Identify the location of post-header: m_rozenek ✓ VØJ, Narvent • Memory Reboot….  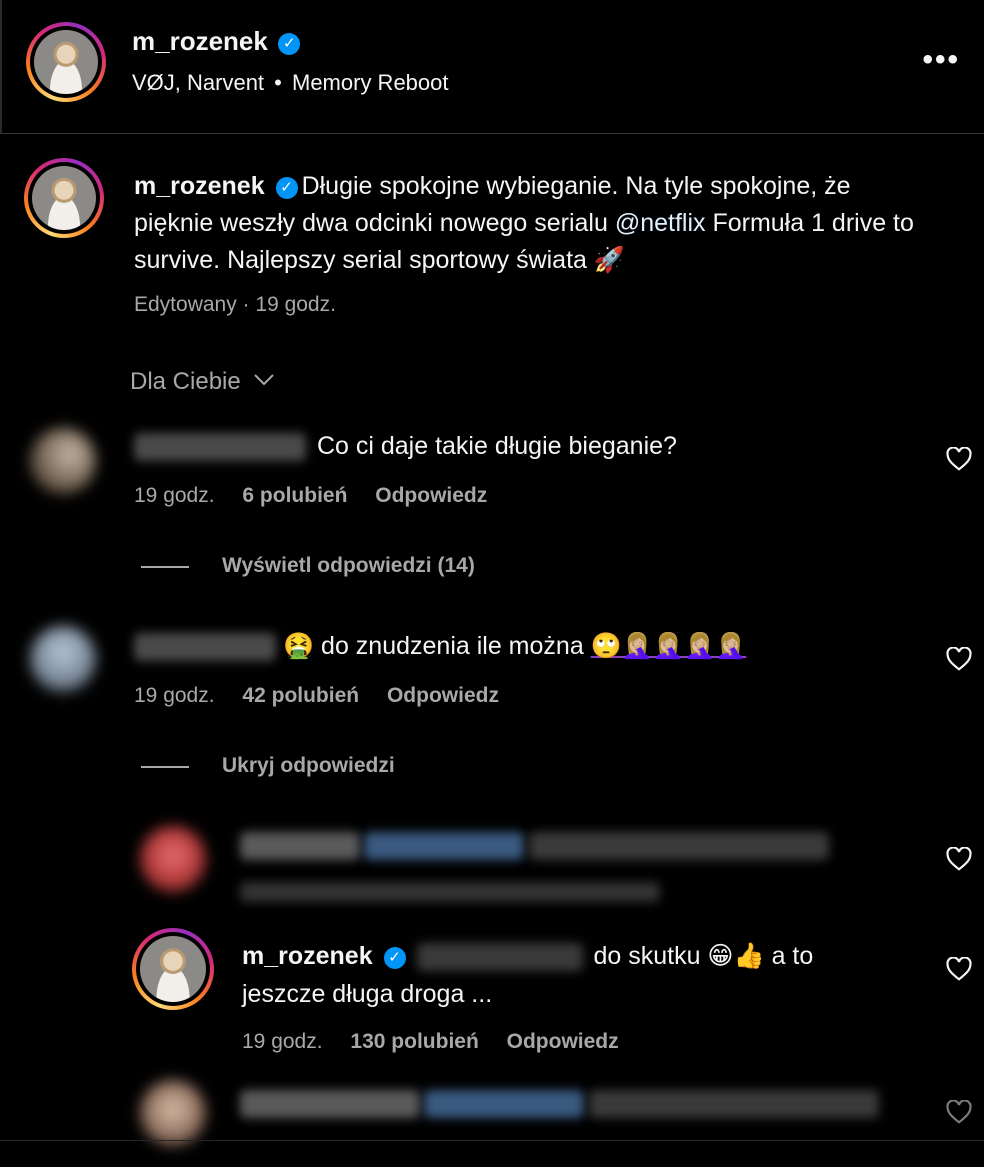
(492, 67).